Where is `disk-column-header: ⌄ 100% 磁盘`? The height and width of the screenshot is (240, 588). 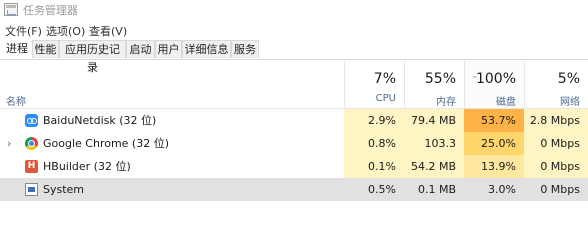
disk-column-header: ⌄ 100% 磁盘 is located at coordinates (494, 84).